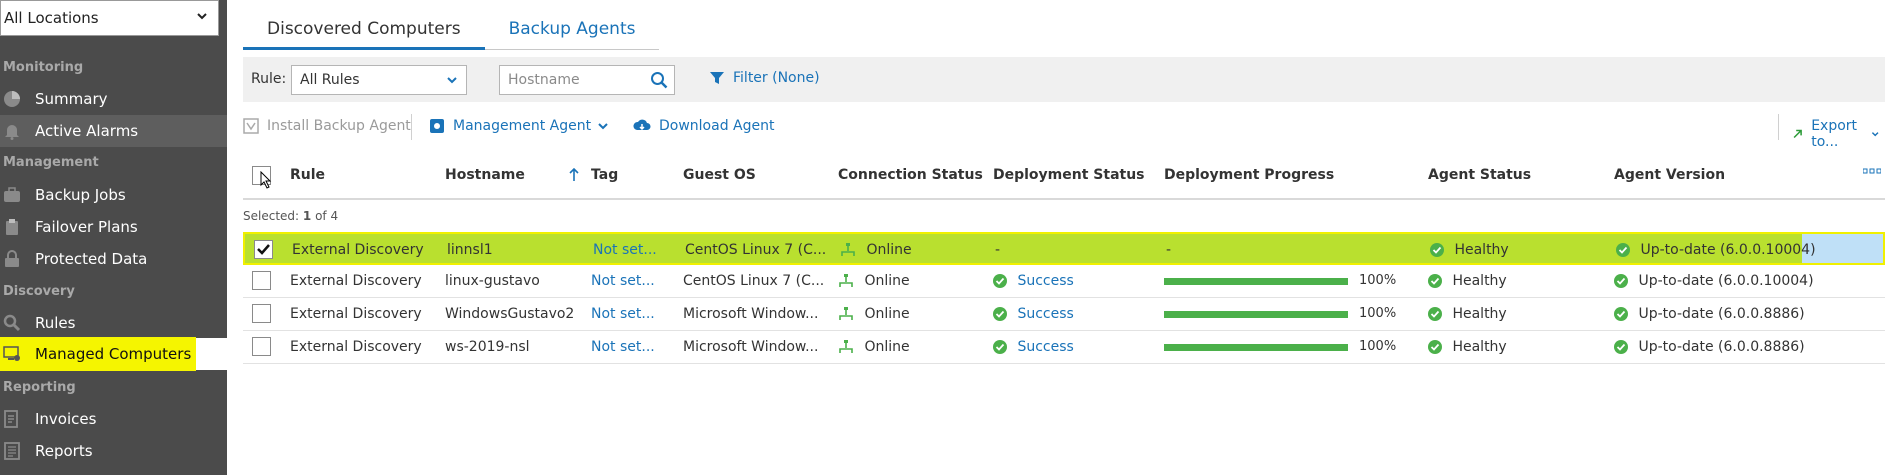 This screenshot has width=1885, height=475. What do you see at coordinates (998, 250) in the screenshot?
I see `cell-deployment-status: -` at bounding box center [998, 250].